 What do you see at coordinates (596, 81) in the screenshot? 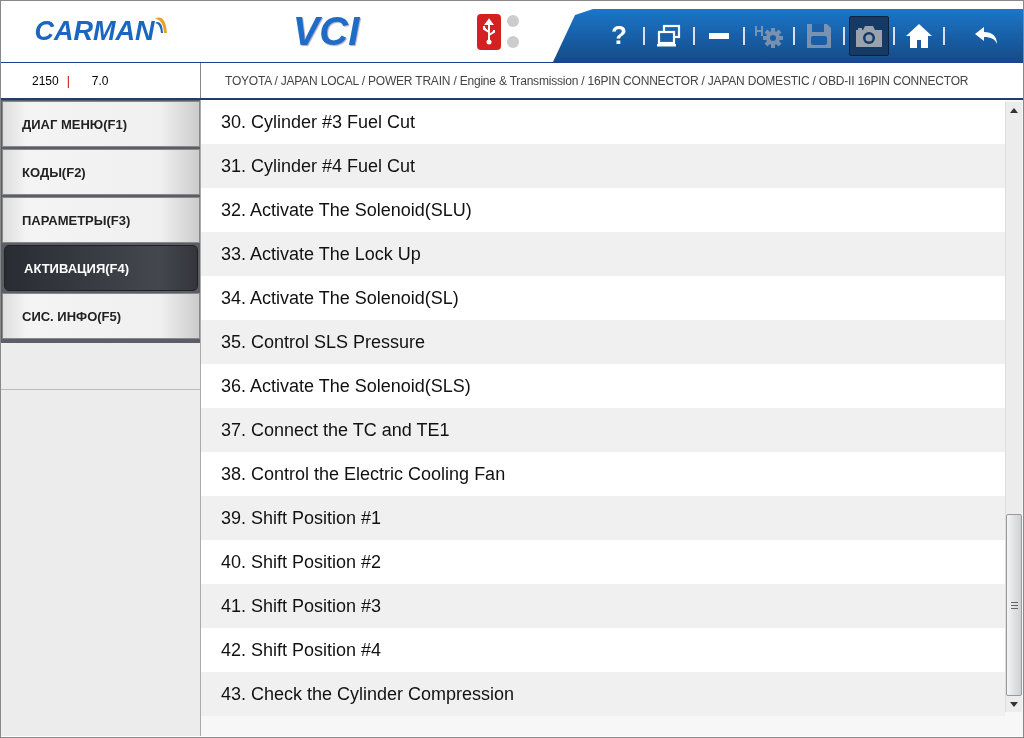
I see `breadcrumb: TOYOTA / JAPAN LOCAL / POWER TRAIN / Engine & Transmission / 16PIN CONNECTOR / JAPAN DOMESTIC / OBD-II 16PIN CONNECTOR` at bounding box center [596, 81].